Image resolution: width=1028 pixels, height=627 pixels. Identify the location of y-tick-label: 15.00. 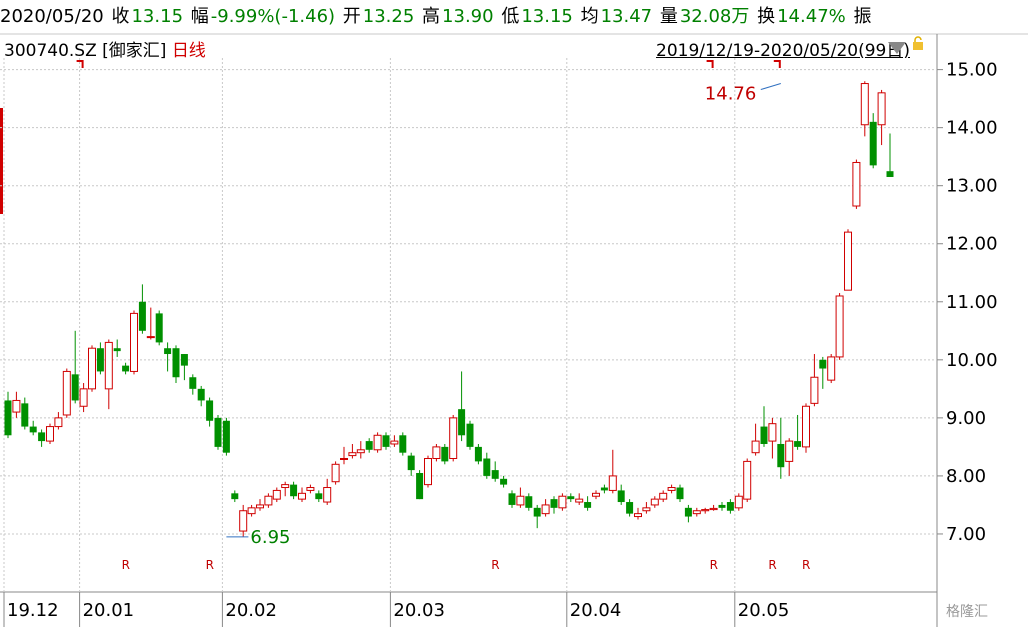
(972, 70).